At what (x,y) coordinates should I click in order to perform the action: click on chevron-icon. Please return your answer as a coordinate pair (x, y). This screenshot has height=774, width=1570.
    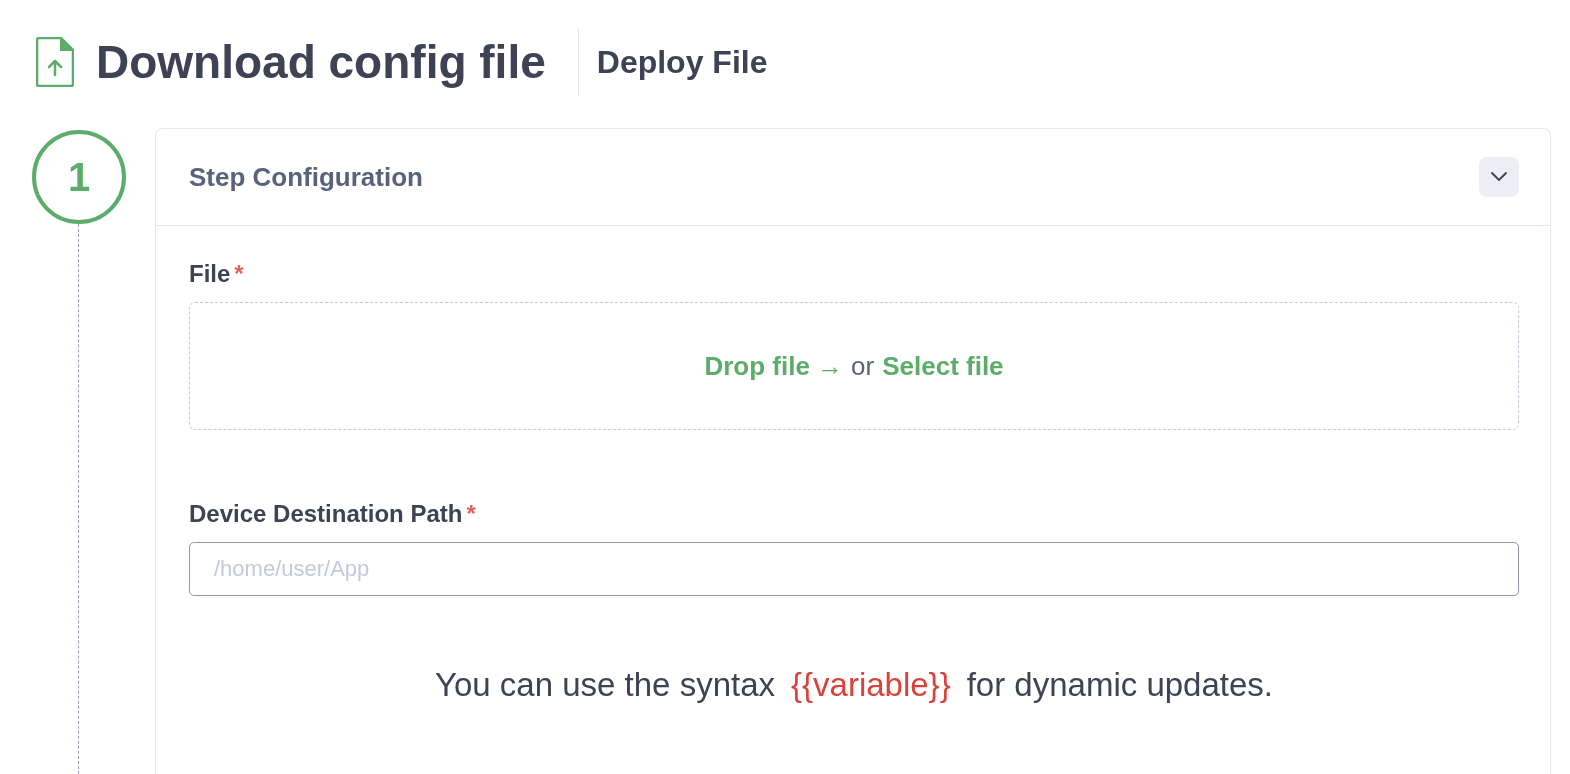
    Looking at the image, I should click on (1499, 177).